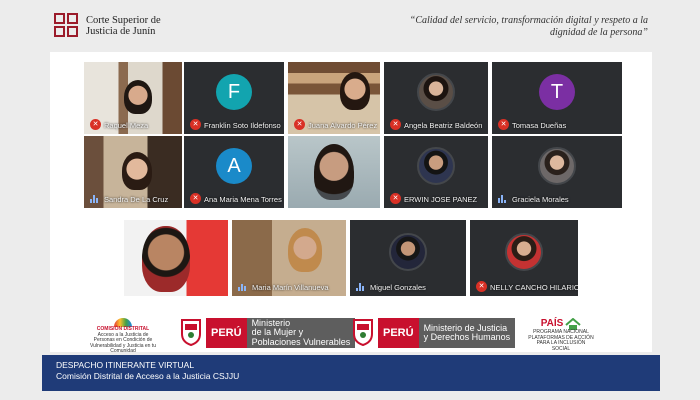  I want to click on participant-tile: ✕ NELLY CANCHO HILARIO, so click(524, 258).